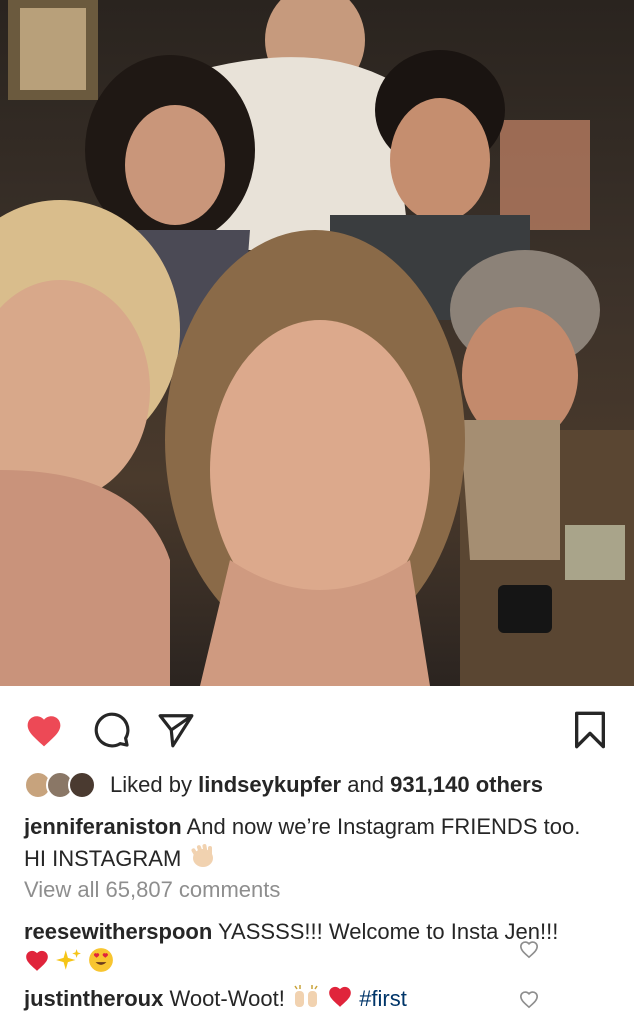 The width and height of the screenshot is (634, 1024). I want to click on like-button, so click(44, 730).